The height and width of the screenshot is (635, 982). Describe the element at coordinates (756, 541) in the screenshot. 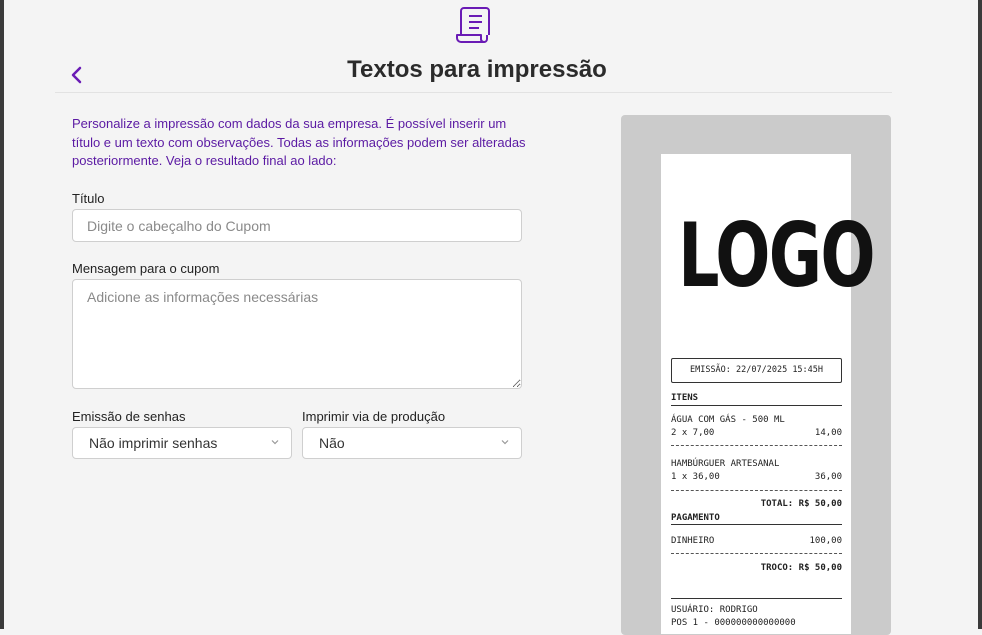

I see `receipt-payment-row: DINHEIRO 100,00` at that location.